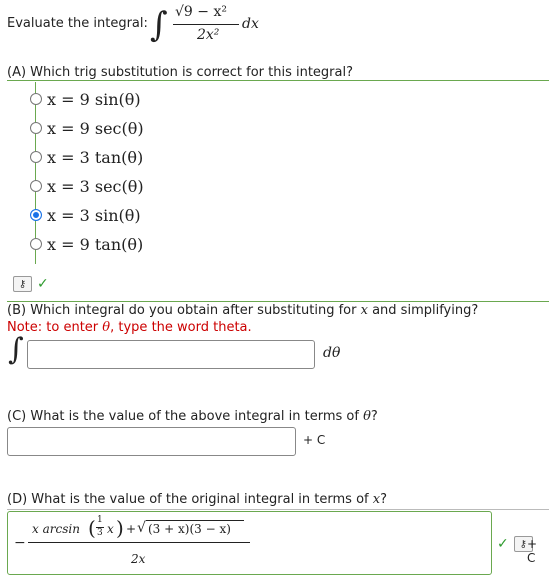 The width and height of the screenshot is (549, 585). Describe the element at coordinates (22, 284) in the screenshot. I see `key-icon: ⚷` at that location.